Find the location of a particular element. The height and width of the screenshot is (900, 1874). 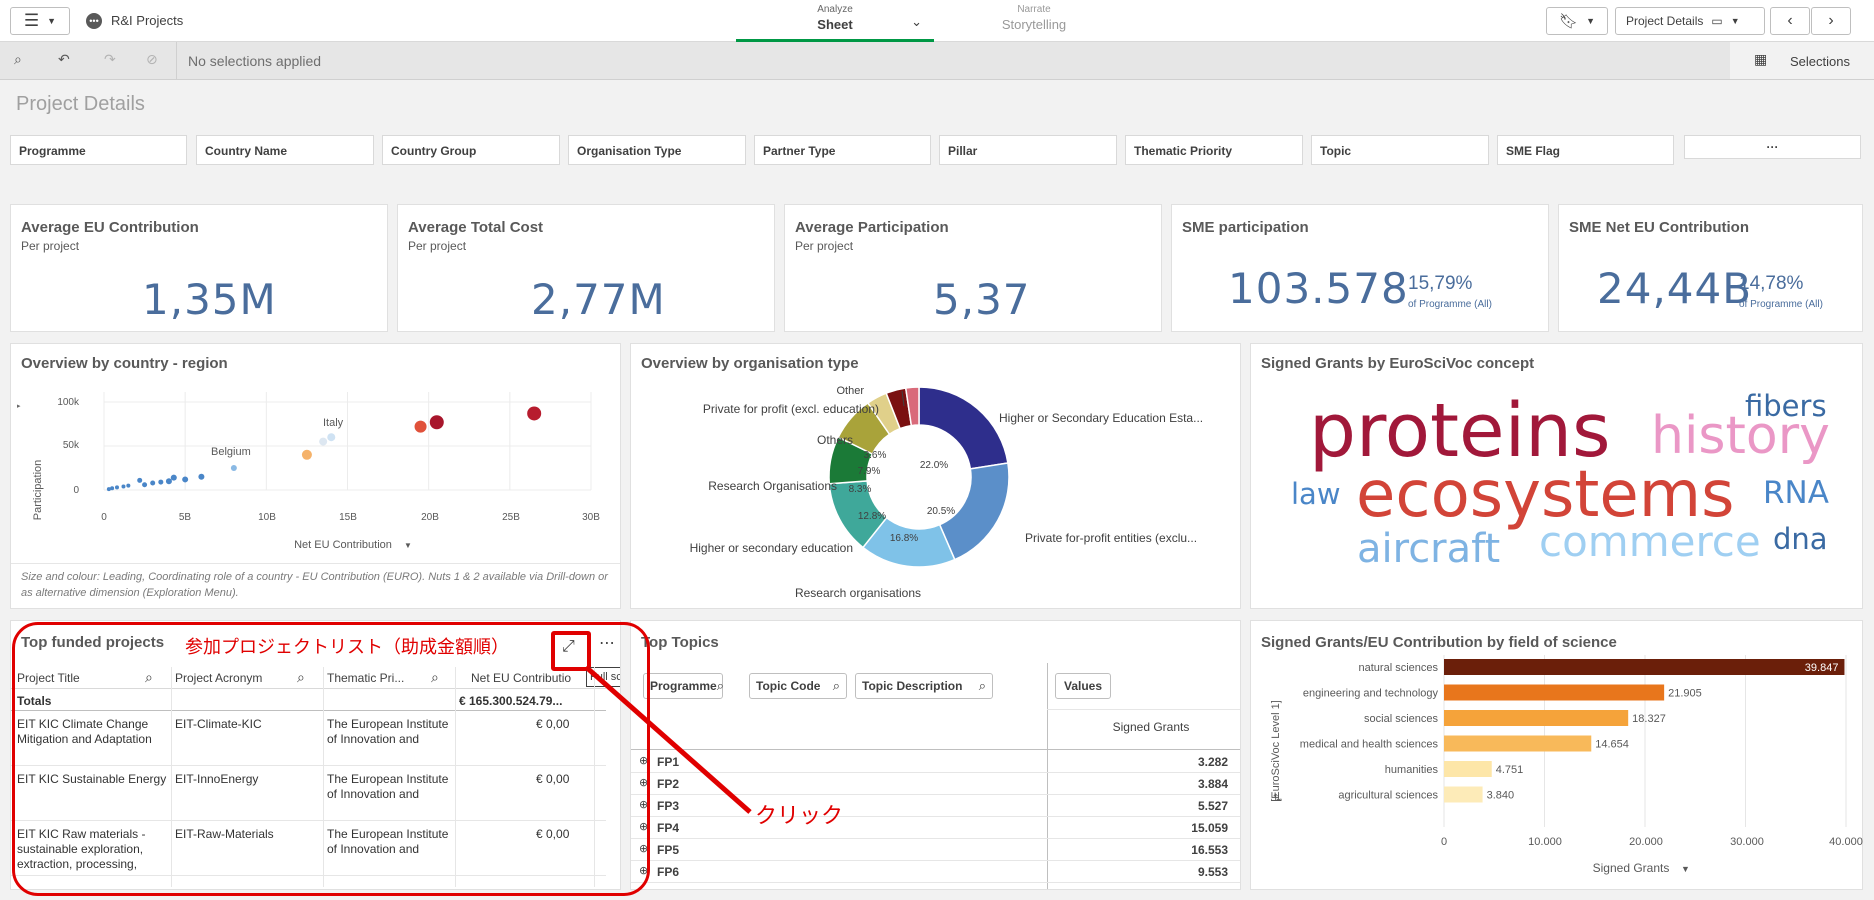

pivot-row-value: 3.884 is located at coordinates (1212, 784).